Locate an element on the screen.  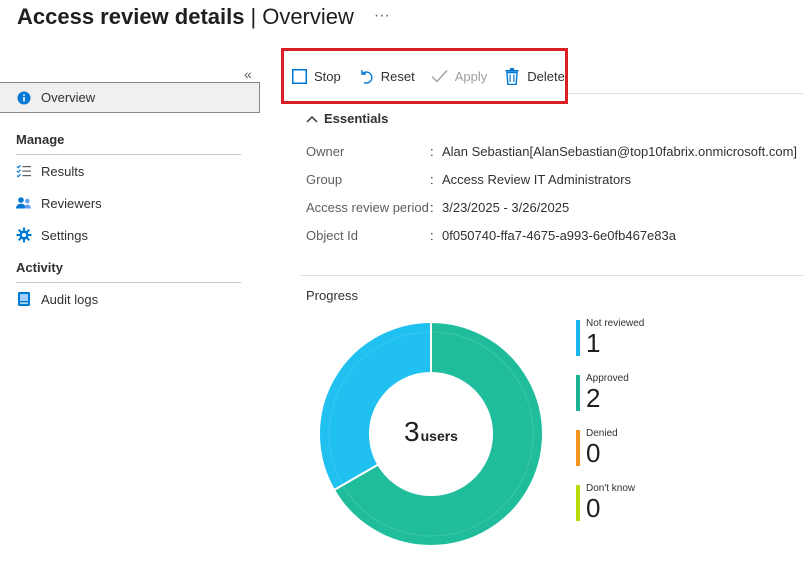
stop-button: Stop is located at coordinates (315, 76).